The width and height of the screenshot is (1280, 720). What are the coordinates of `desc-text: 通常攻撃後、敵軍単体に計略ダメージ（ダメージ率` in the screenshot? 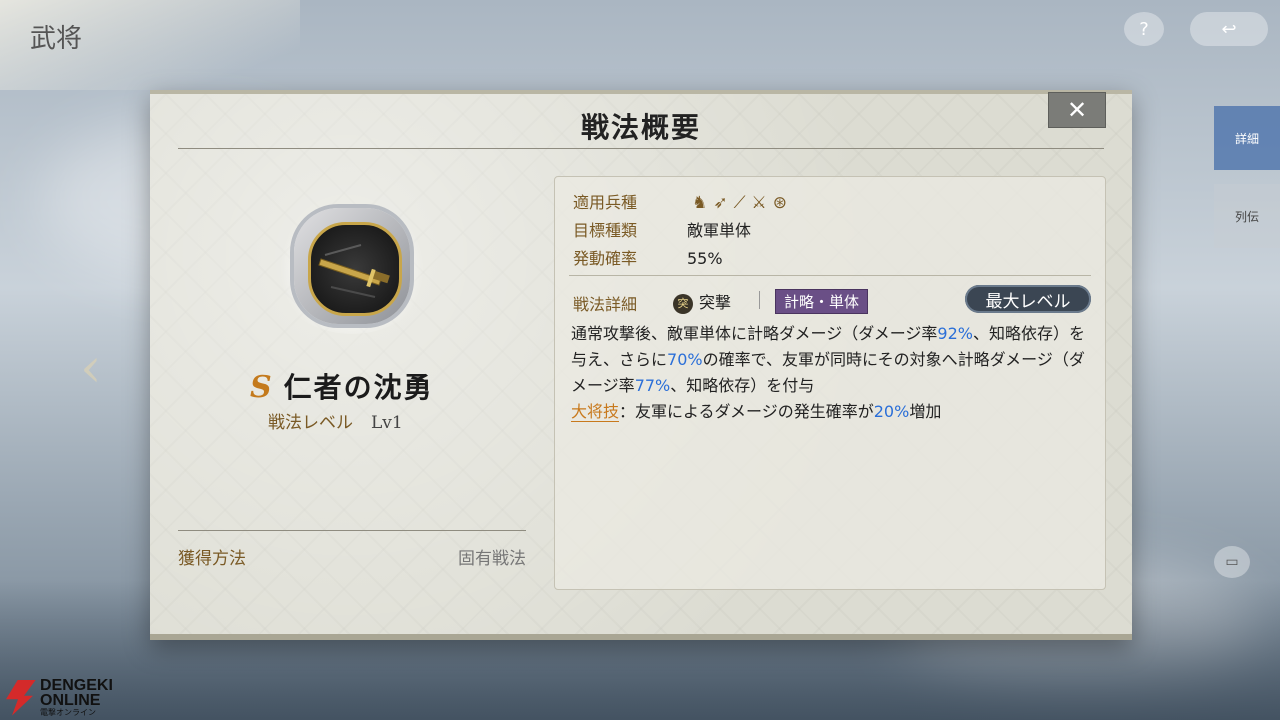 It's located at (754, 333).